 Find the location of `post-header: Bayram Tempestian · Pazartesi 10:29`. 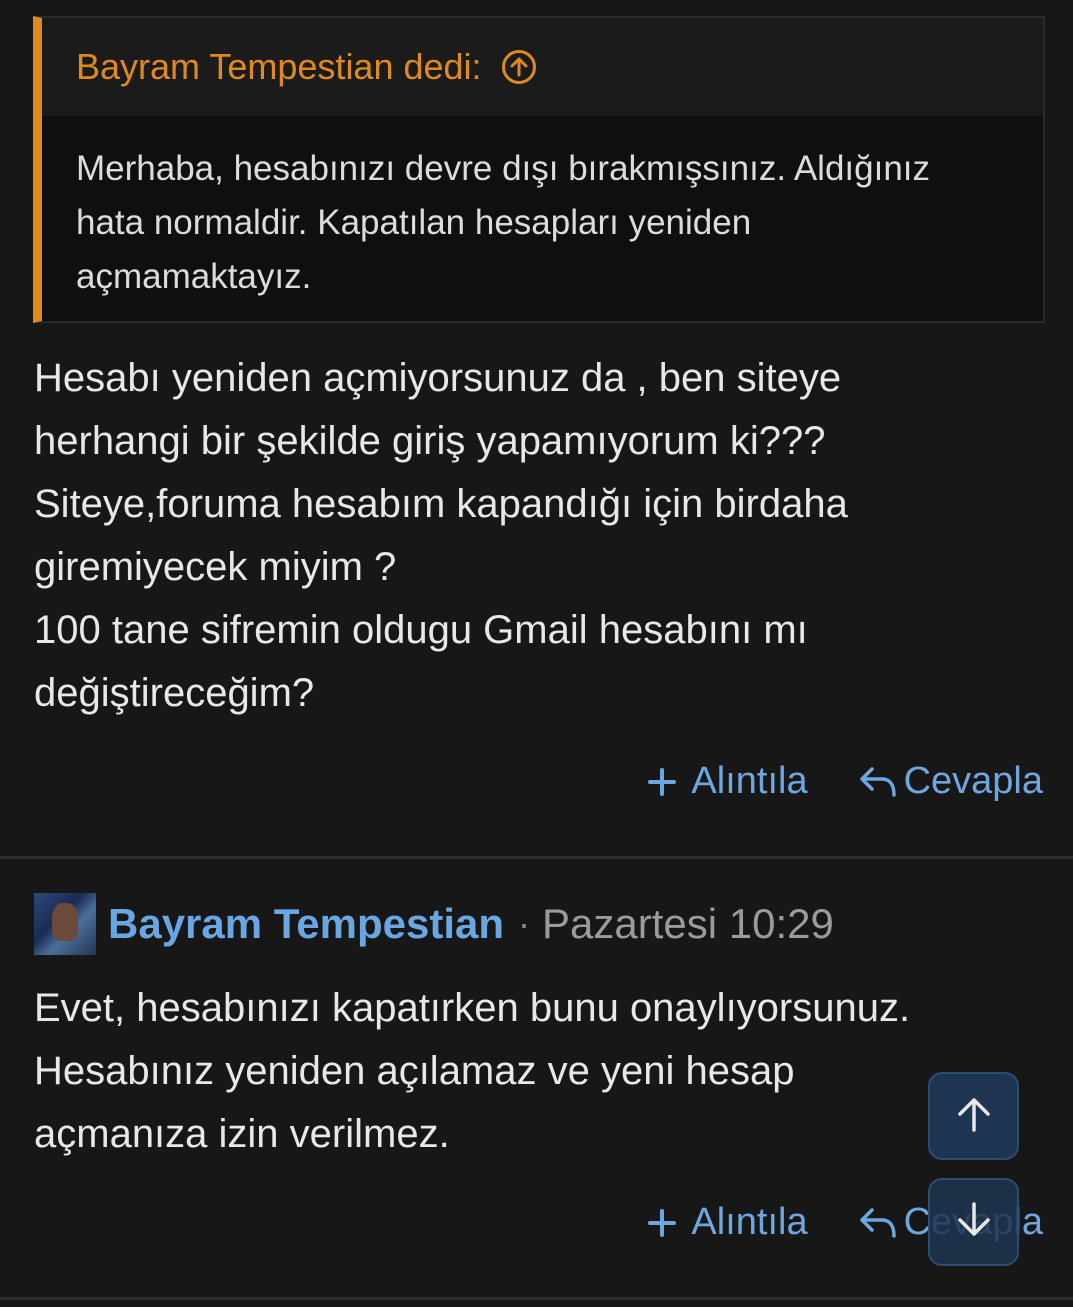

post-header: Bayram Tempestian · Pazartesi 10:29 is located at coordinates (434, 924).